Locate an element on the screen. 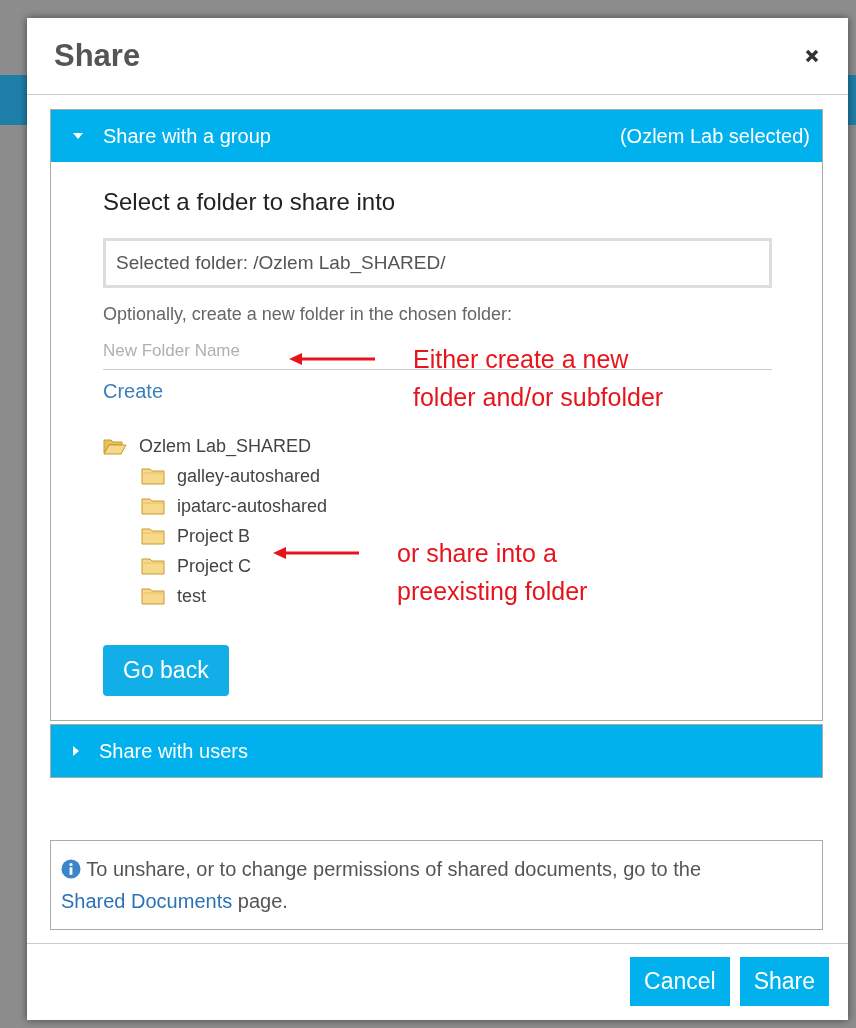 The height and width of the screenshot is (1028, 856). hint-text: Optionally, create a new folder in the chosen folder: is located at coordinates (308, 314).